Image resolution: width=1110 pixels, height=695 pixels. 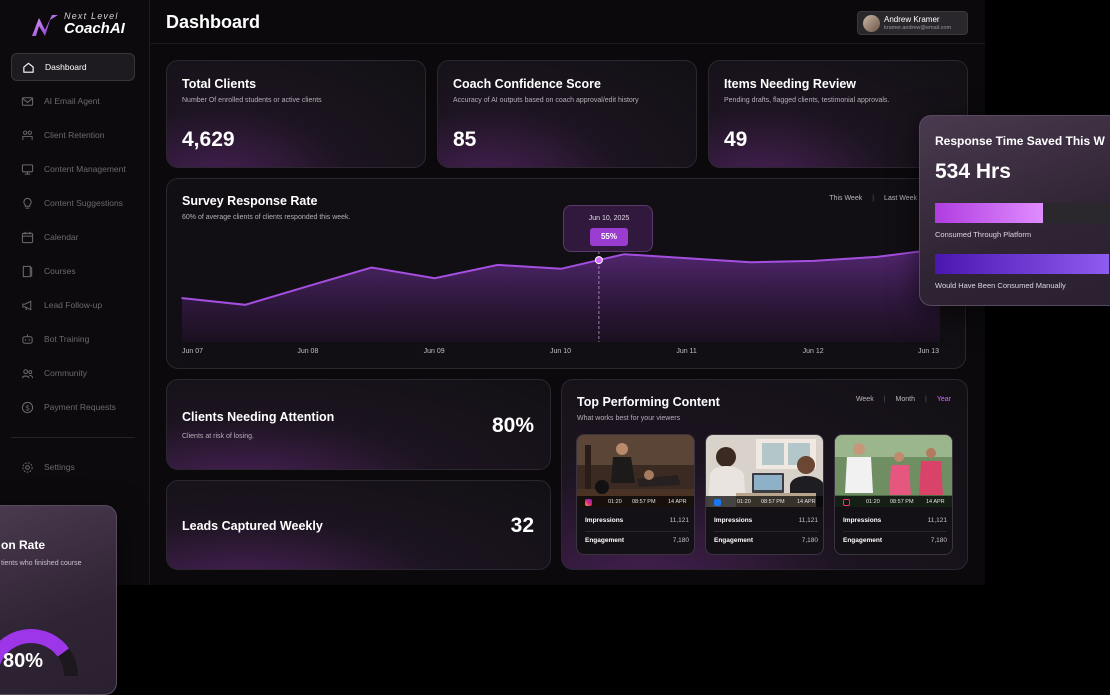 I want to click on sidebar-item-ai-email-agent: AI Email Agent, so click(x=73, y=101).